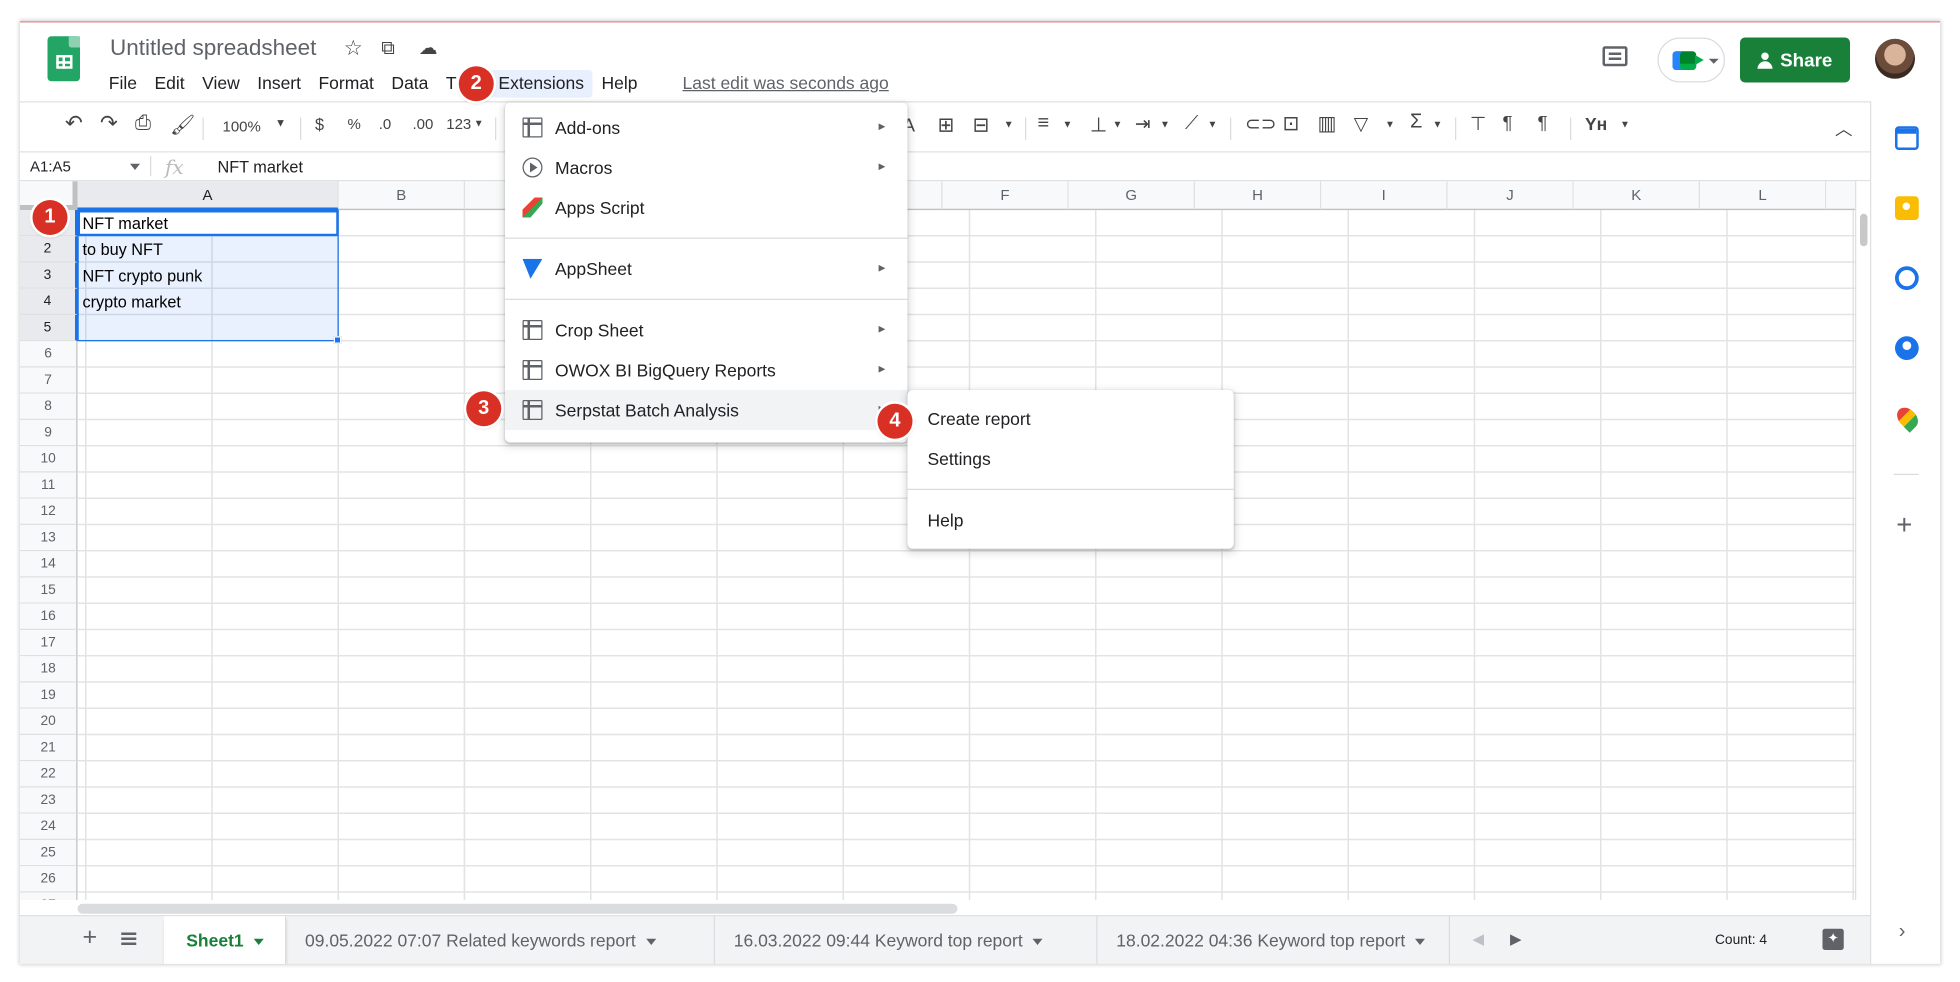 Image resolution: width=1960 pixels, height=982 pixels. Describe the element at coordinates (90, 938) in the screenshot. I see `add-sheet-icon: +` at that location.